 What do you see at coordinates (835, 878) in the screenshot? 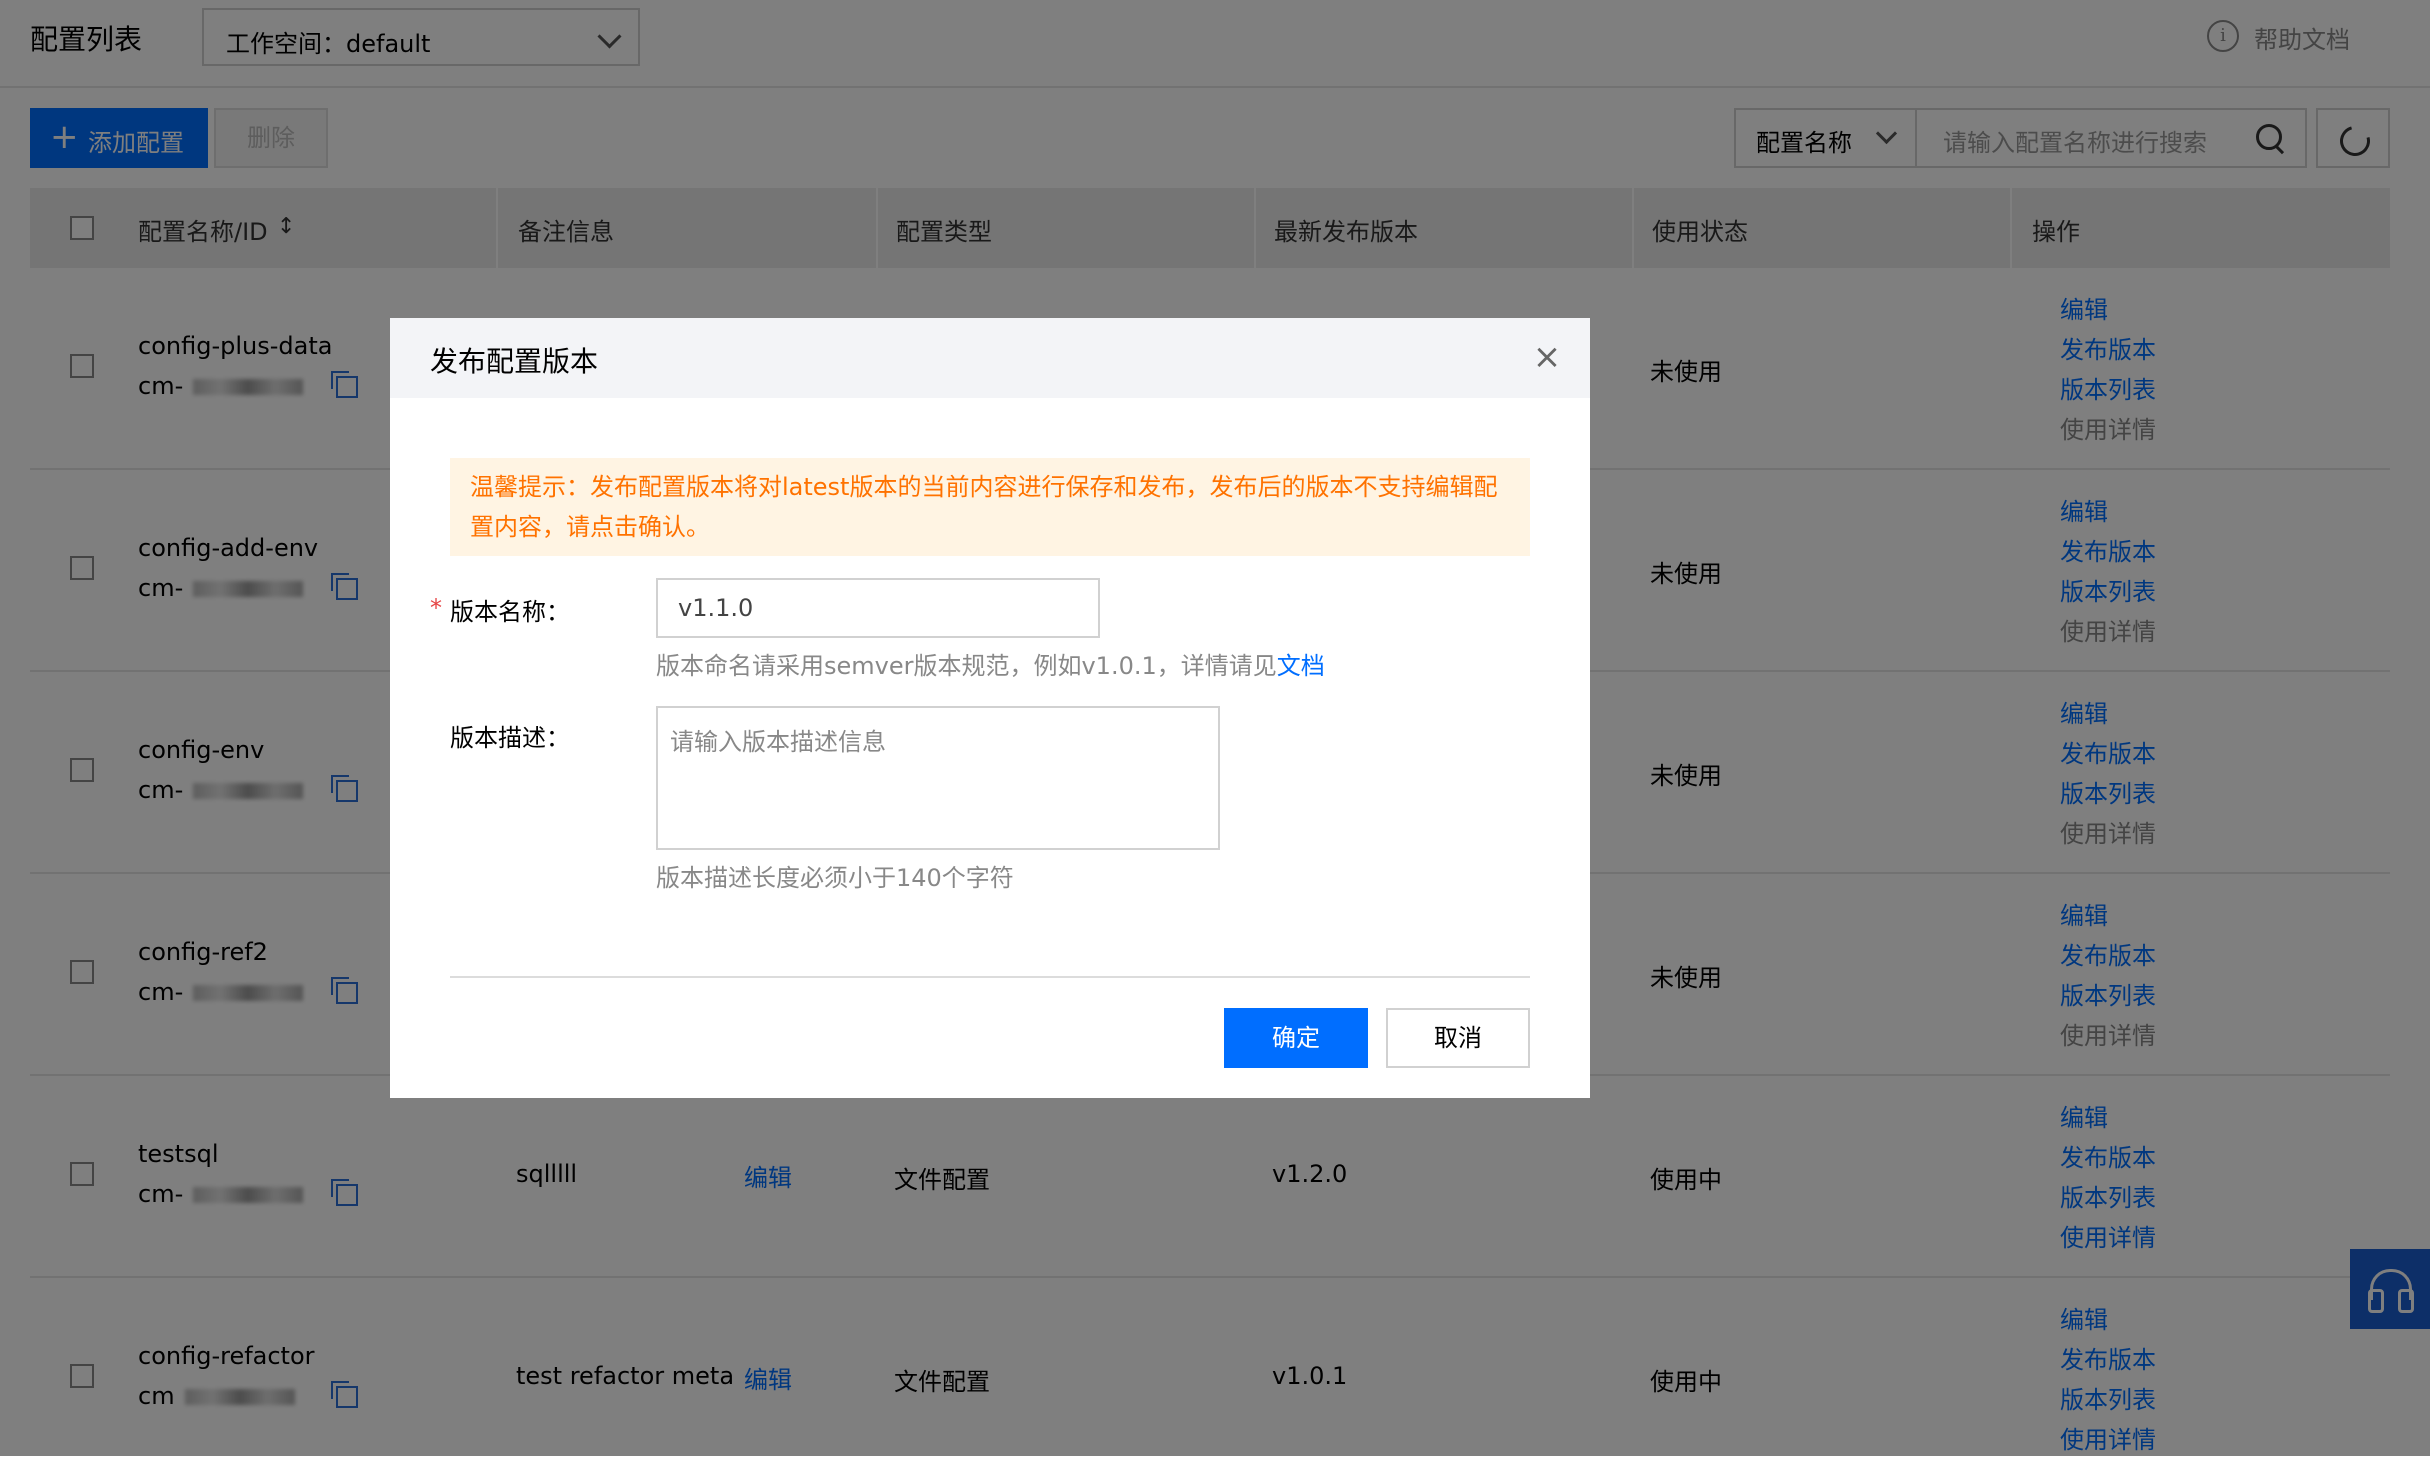
I see `version-desc-hint: 版本描述长度必须小于140个字符` at bounding box center [835, 878].